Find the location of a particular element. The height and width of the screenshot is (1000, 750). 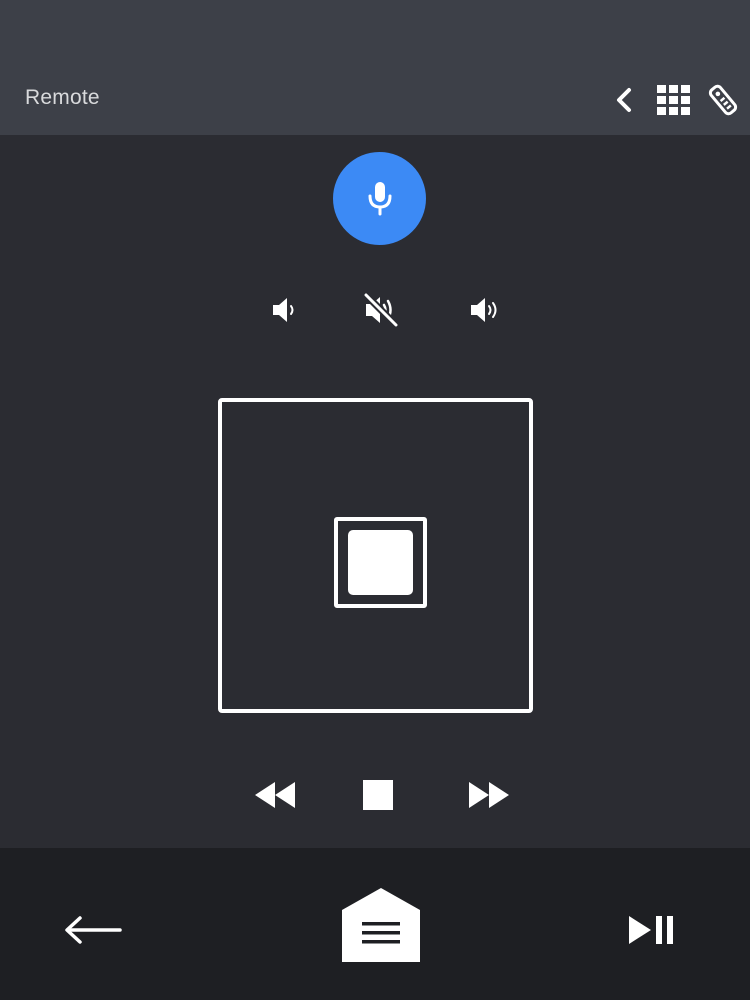

select-button-inner is located at coordinates (380, 562).